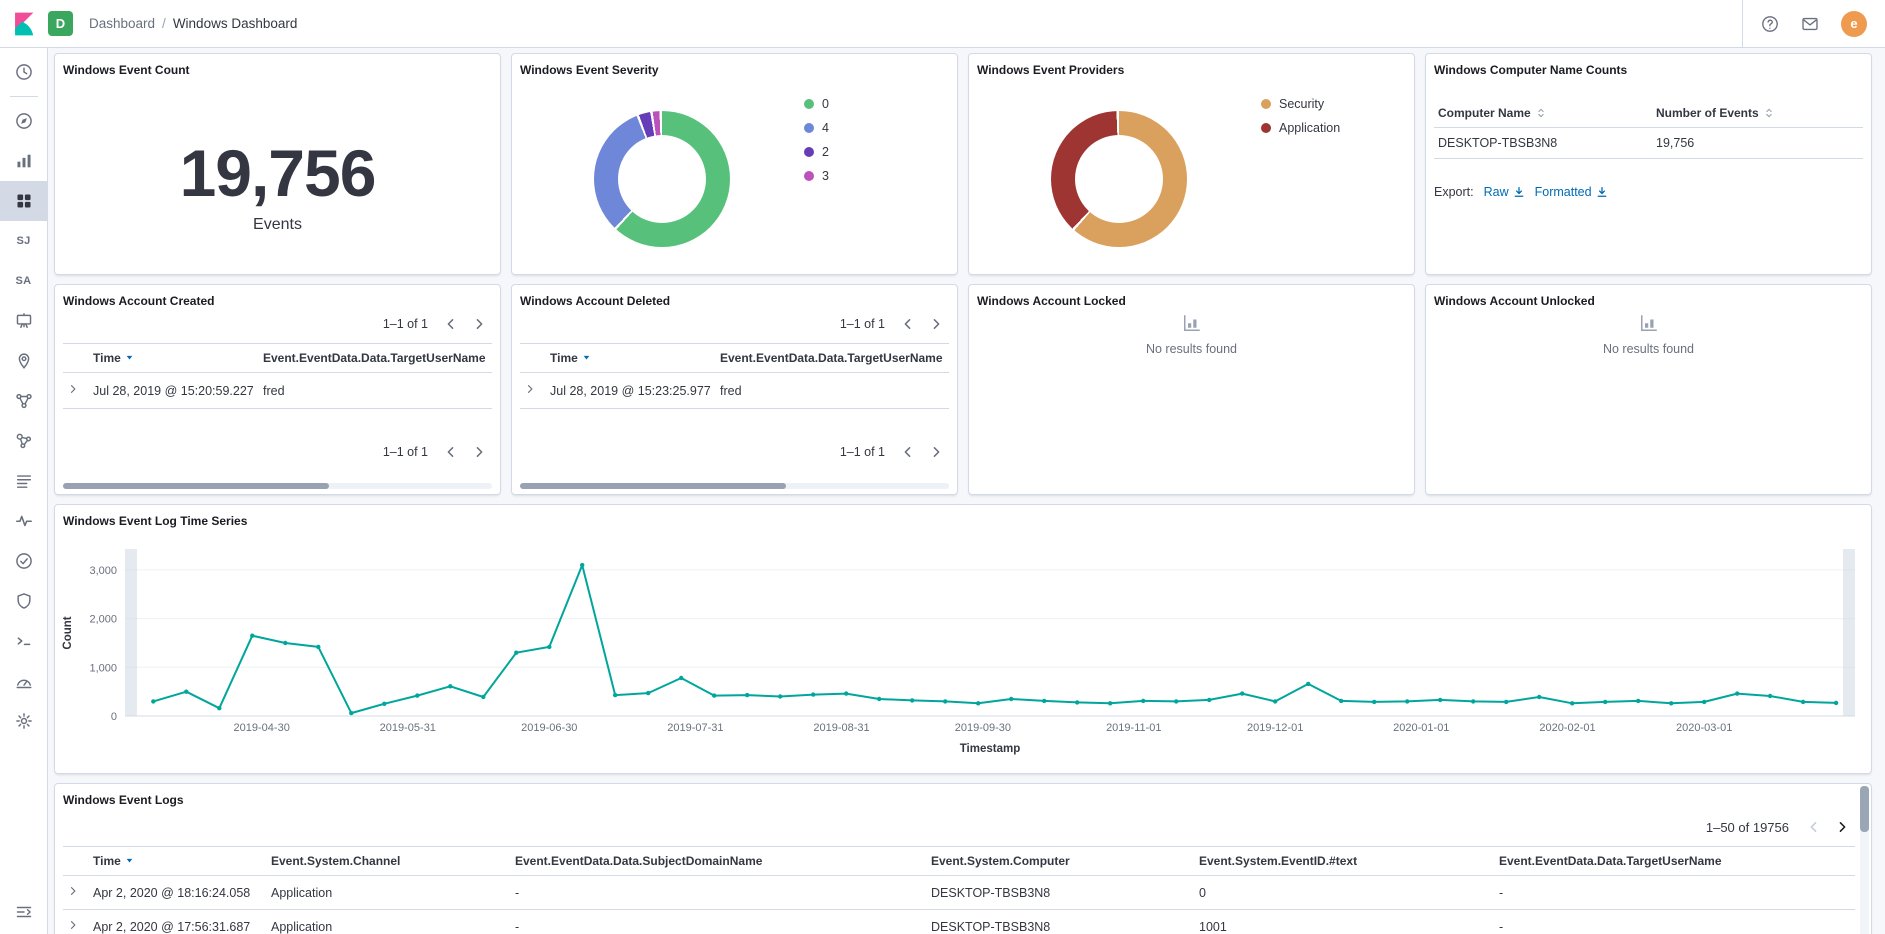  I want to click on newsfeed-icon, so click(1810, 24).